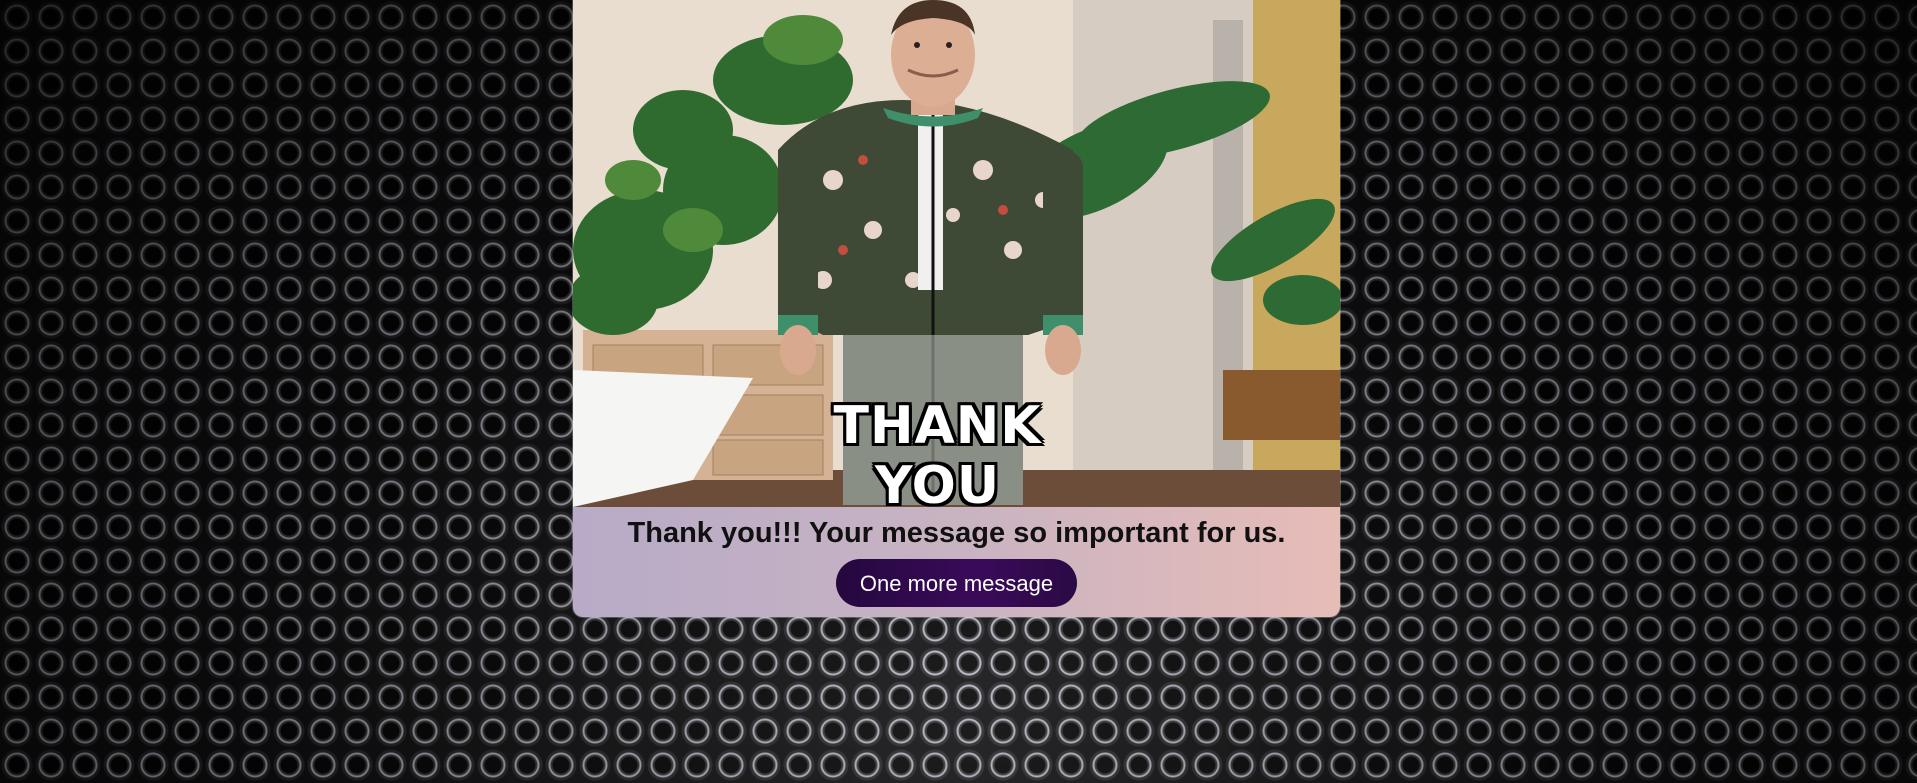 The height and width of the screenshot is (783, 1917). Describe the element at coordinates (956, 583) in the screenshot. I see `one-more-message-button: One more message` at that location.